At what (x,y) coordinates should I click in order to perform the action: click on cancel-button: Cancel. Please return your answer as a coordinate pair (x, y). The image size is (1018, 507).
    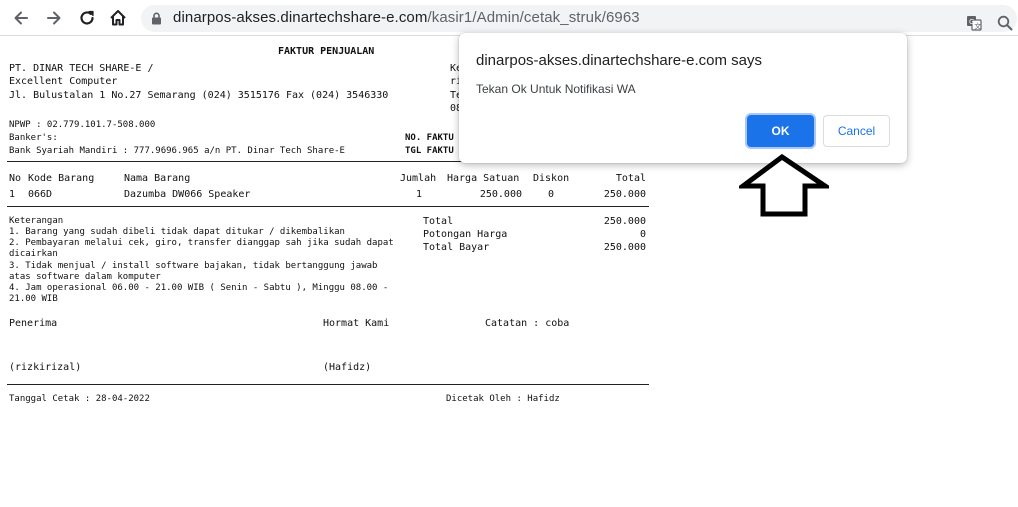
    Looking at the image, I should click on (856, 131).